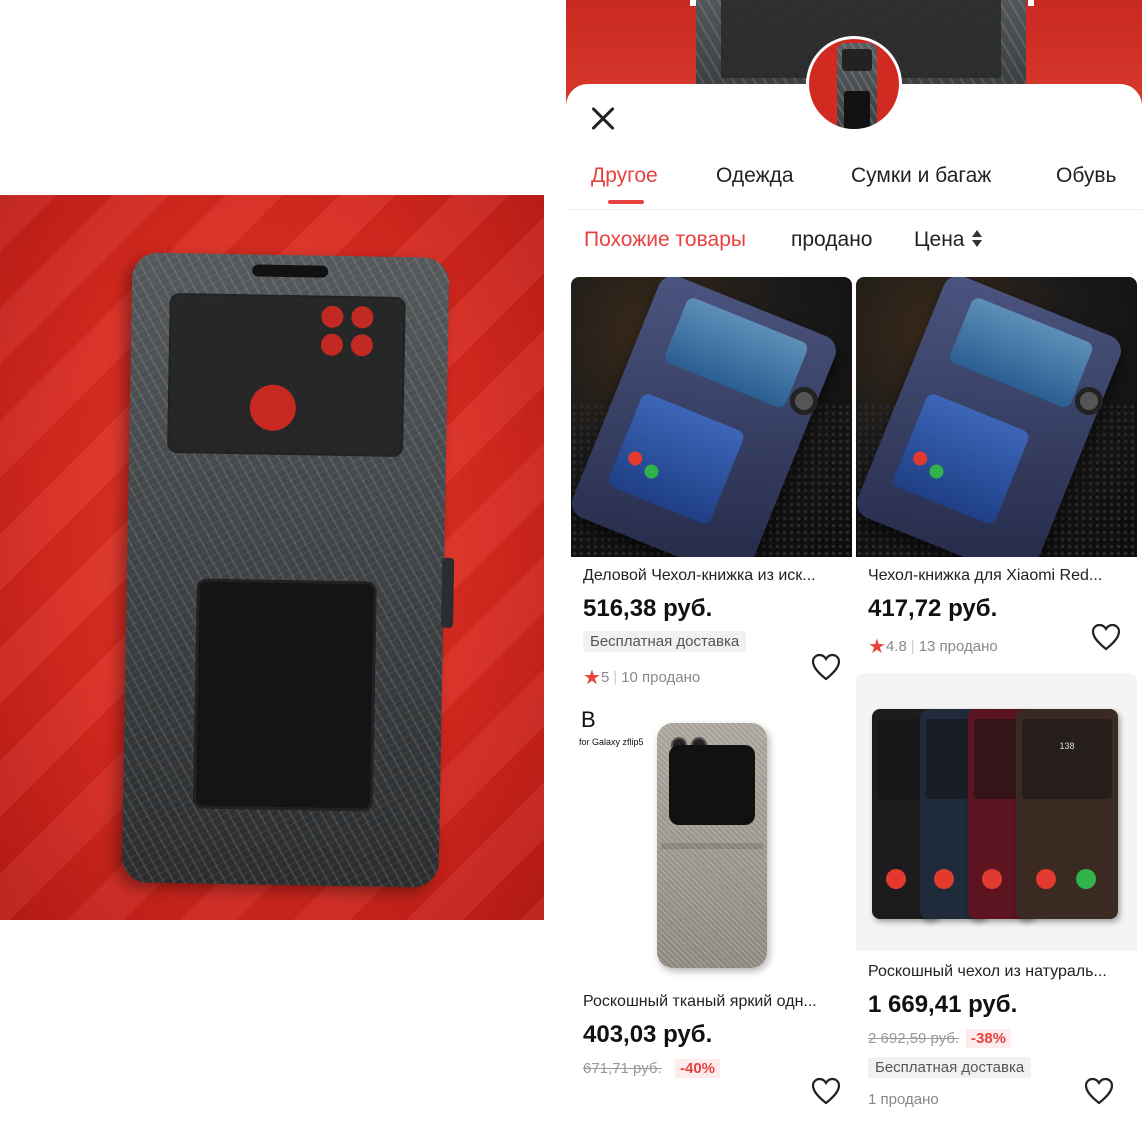 The width and height of the screenshot is (1142, 1125). Describe the element at coordinates (698, 1068) in the screenshot. I see `discount-badge: -40%` at that location.